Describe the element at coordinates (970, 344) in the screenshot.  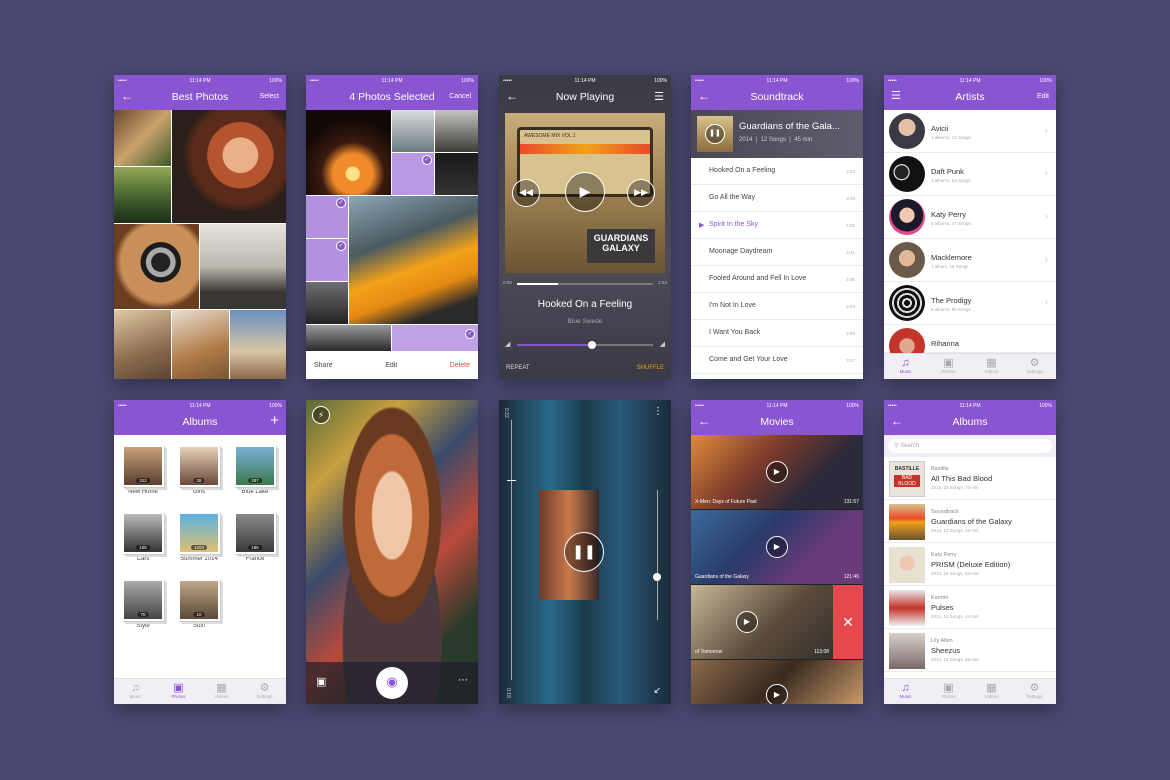
I see `artist-row: Rihanna` at that location.